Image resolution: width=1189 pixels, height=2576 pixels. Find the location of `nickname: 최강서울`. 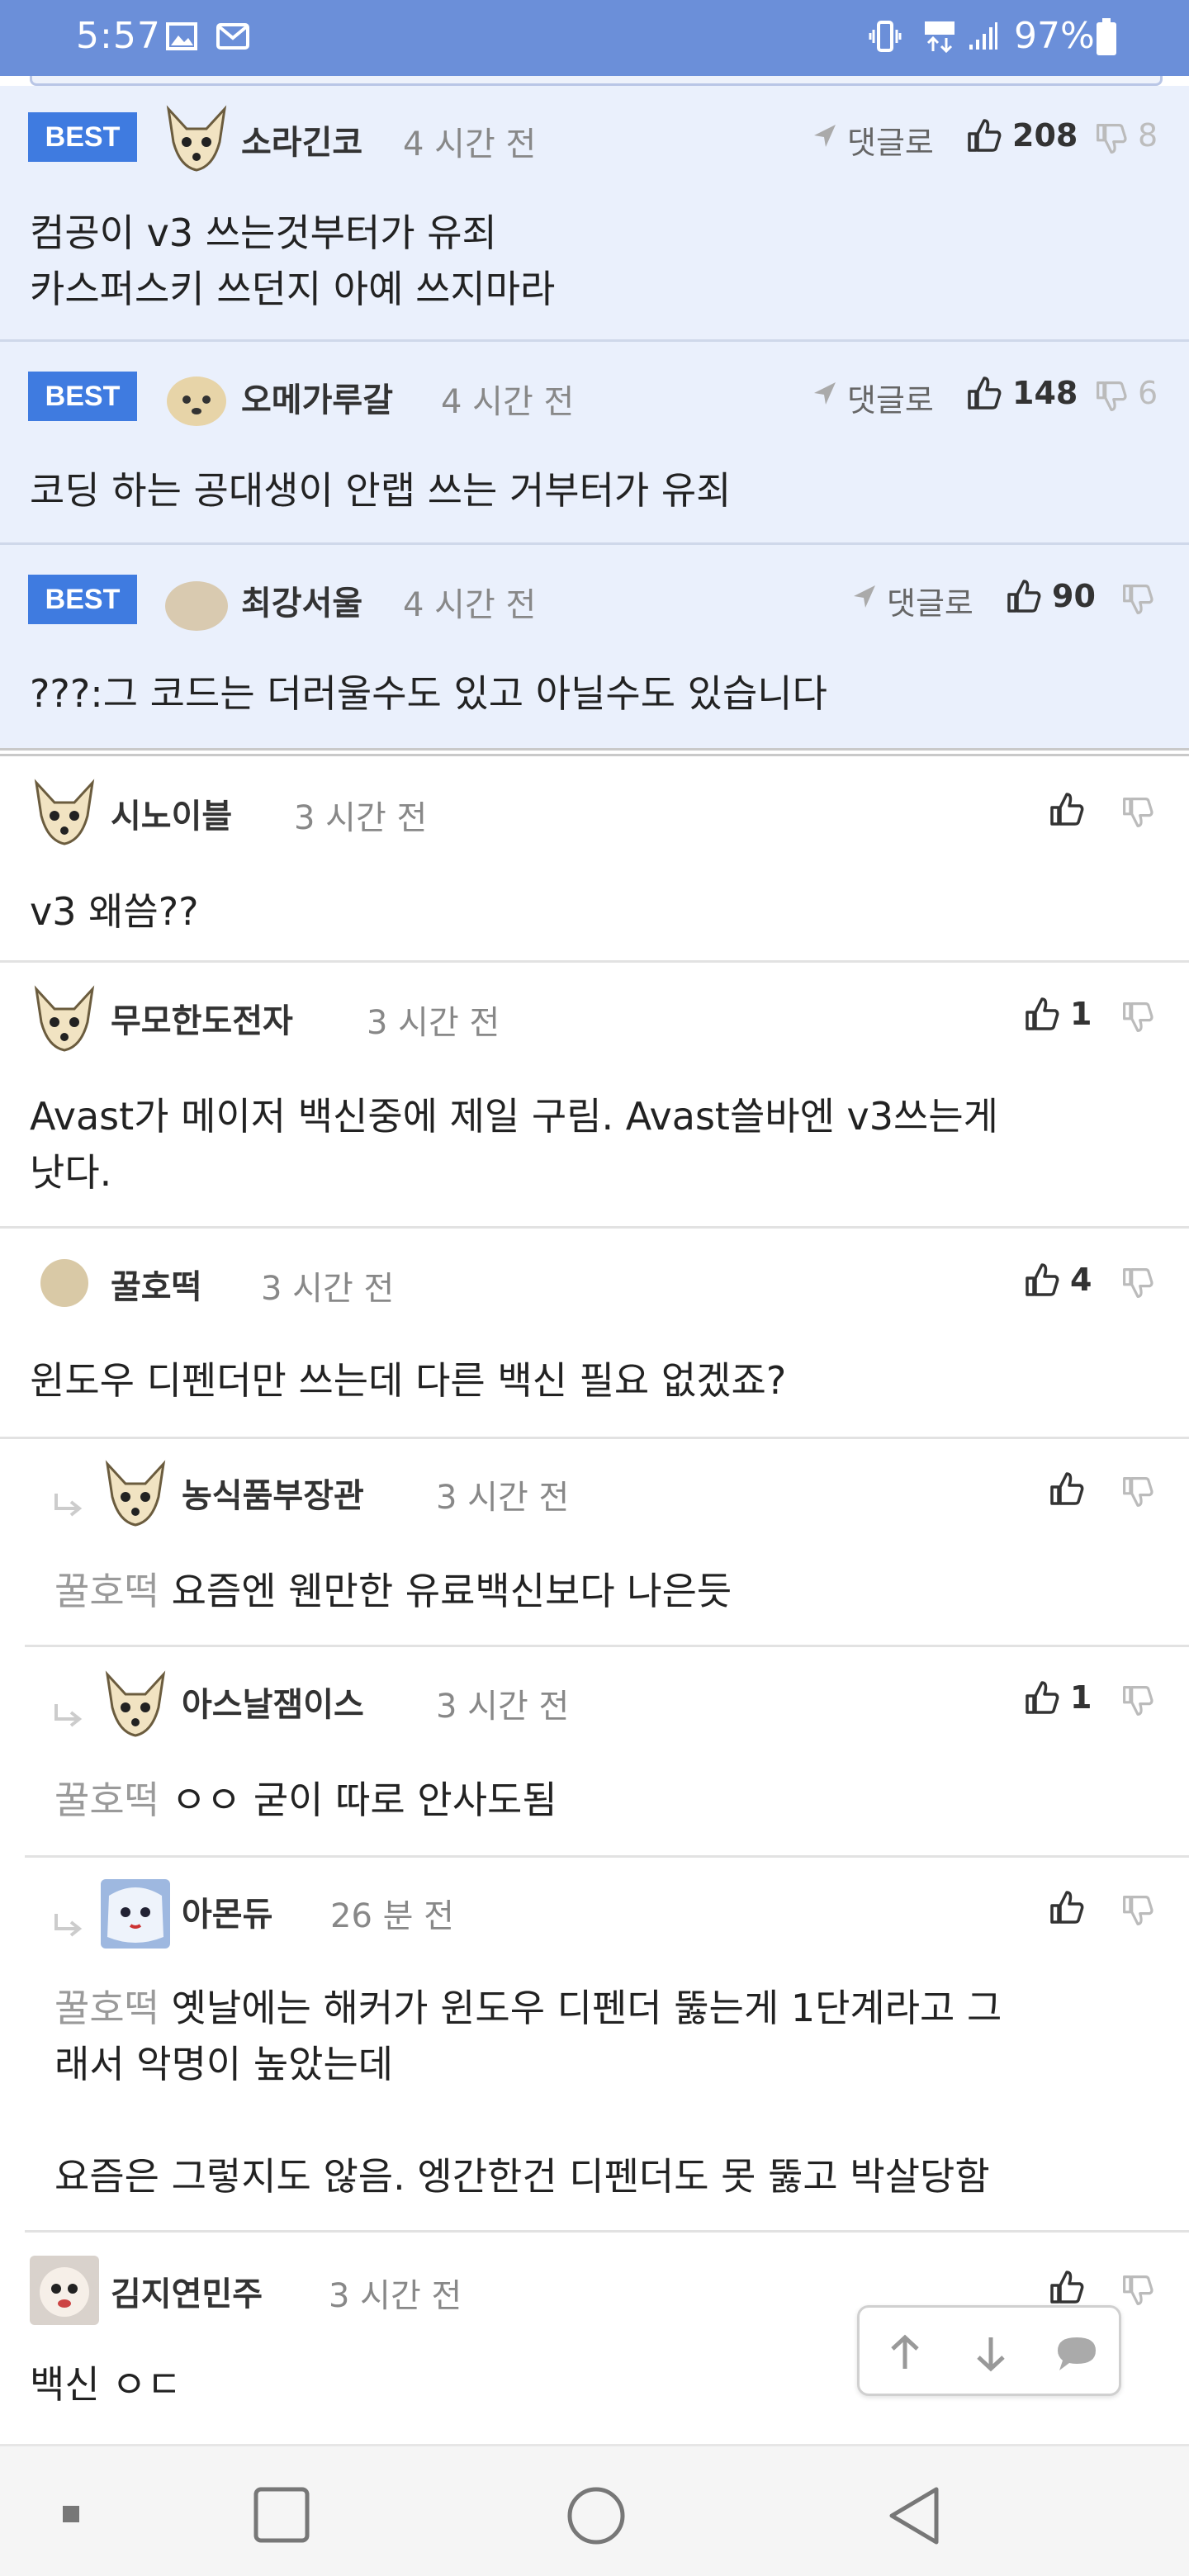

nickname: 최강서울 is located at coordinates (301, 600).